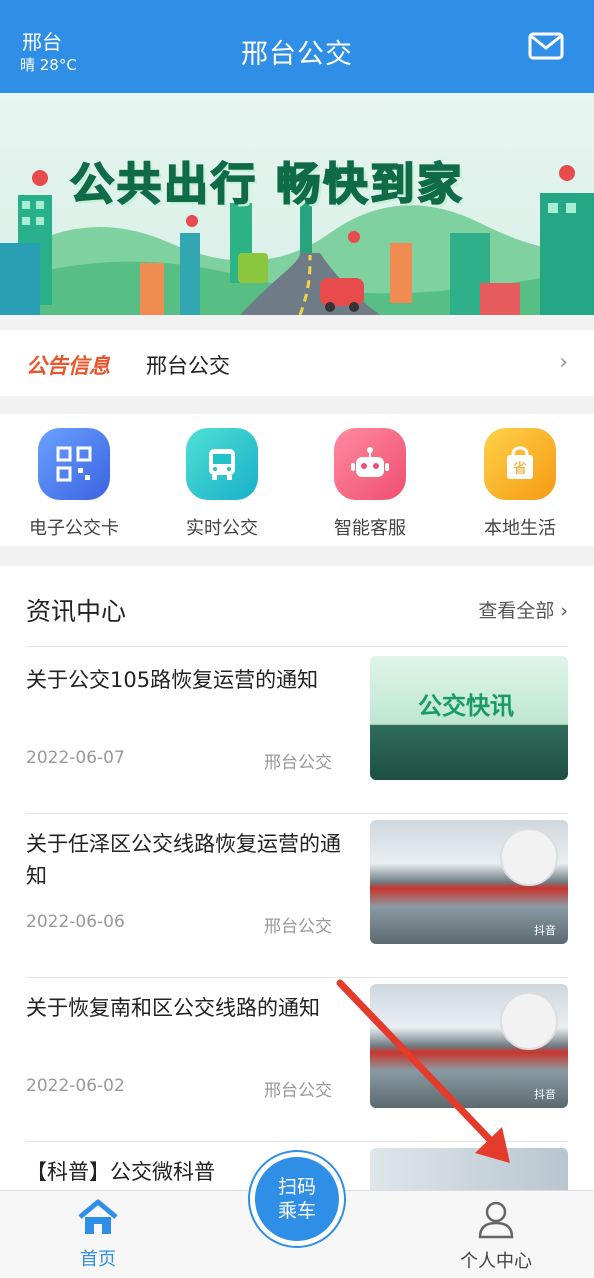 Image resolution: width=594 pixels, height=1278 pixels. Describe the element at coordinates (98, 1216) in the screenshot. I see `home-icon` at that location.